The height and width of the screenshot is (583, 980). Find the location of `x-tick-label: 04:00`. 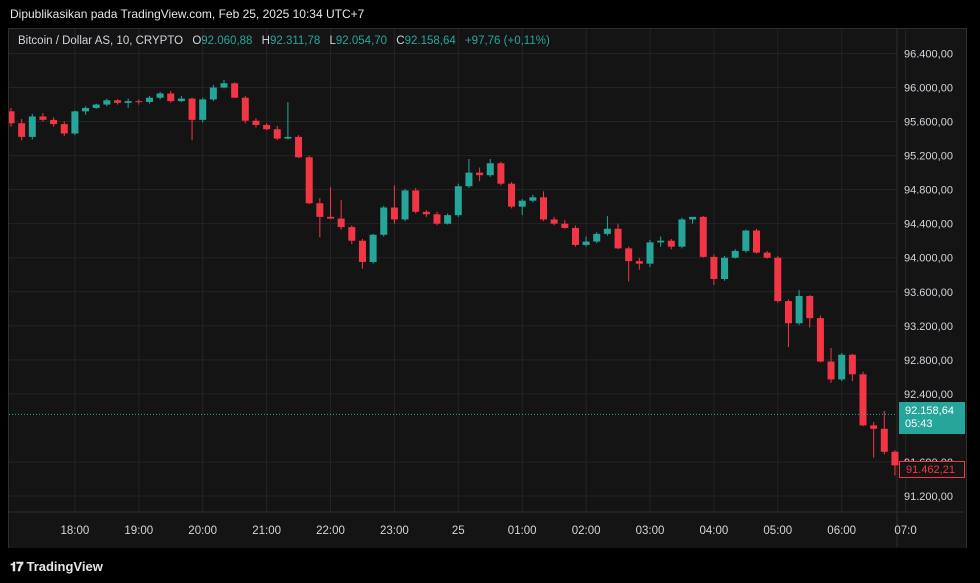

x-tick-label: 04:00 is located at coordinates (714, 531).